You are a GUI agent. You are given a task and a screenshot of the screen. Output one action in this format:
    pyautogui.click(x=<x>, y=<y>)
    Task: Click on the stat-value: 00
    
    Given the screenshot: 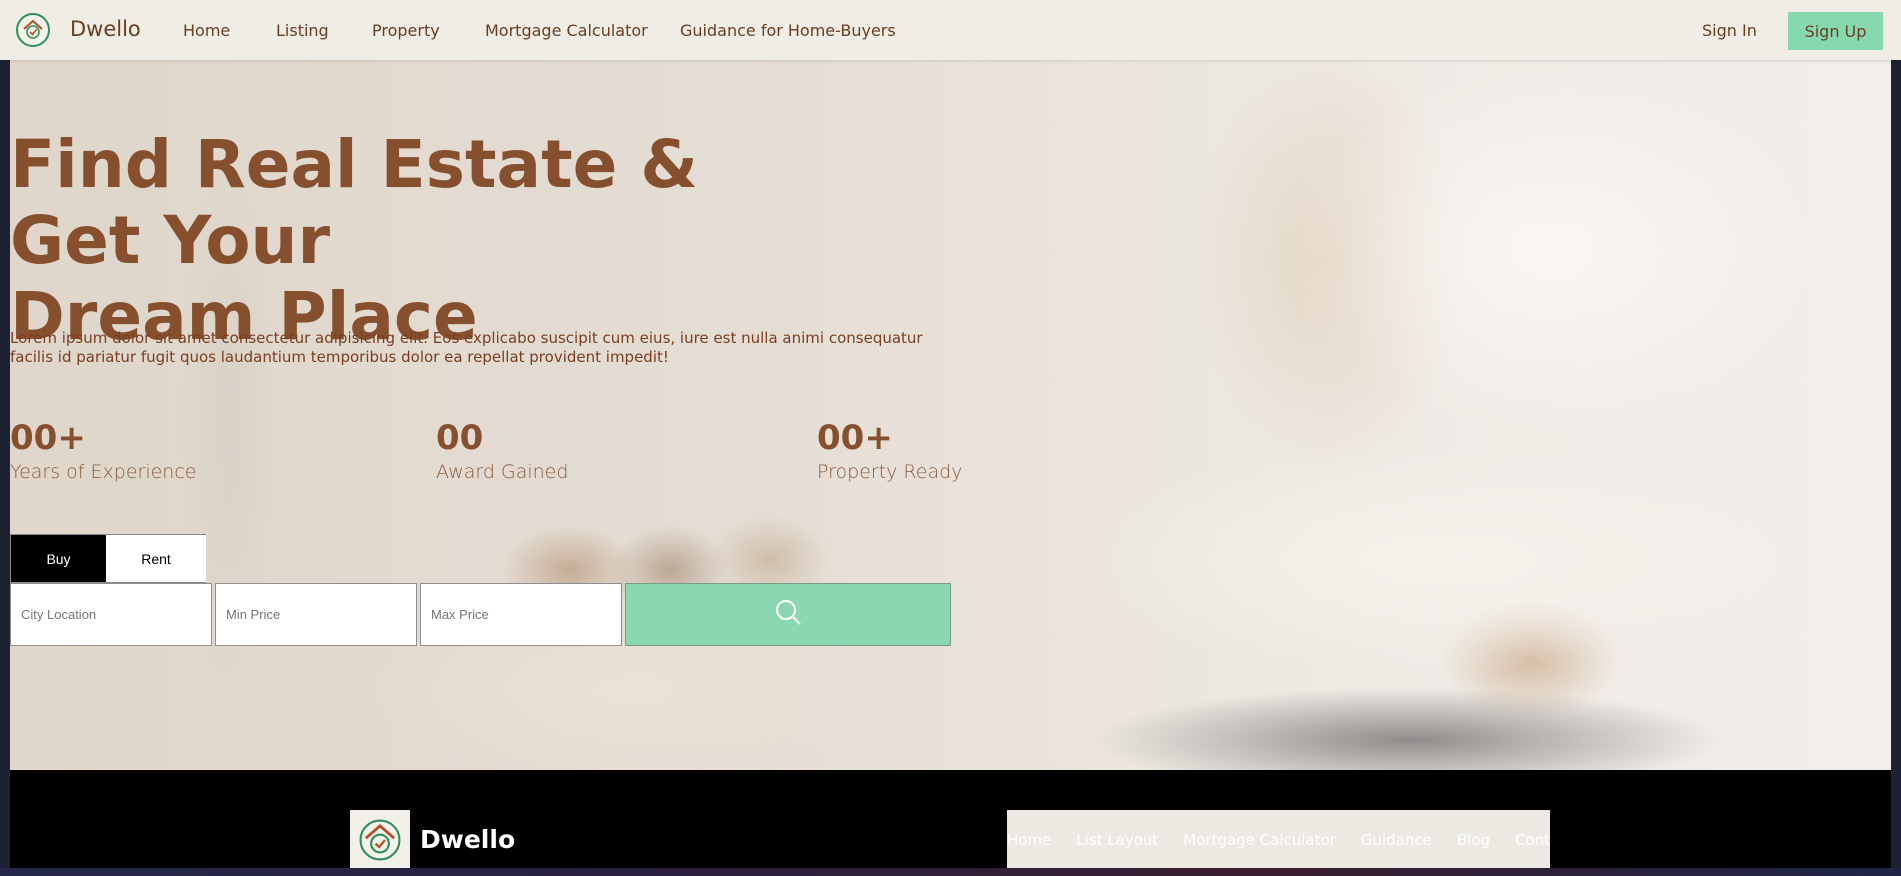 What is the action you would take?
    pyautogui.click(x=460, y=438)
    